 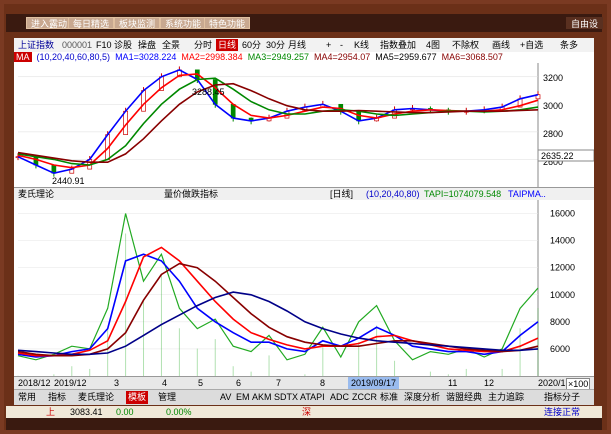 What do you see at coordinates (506, 397) in the screenshot?
I see `tab-main-force: 主力追踪` at bounding box center [506, 397].